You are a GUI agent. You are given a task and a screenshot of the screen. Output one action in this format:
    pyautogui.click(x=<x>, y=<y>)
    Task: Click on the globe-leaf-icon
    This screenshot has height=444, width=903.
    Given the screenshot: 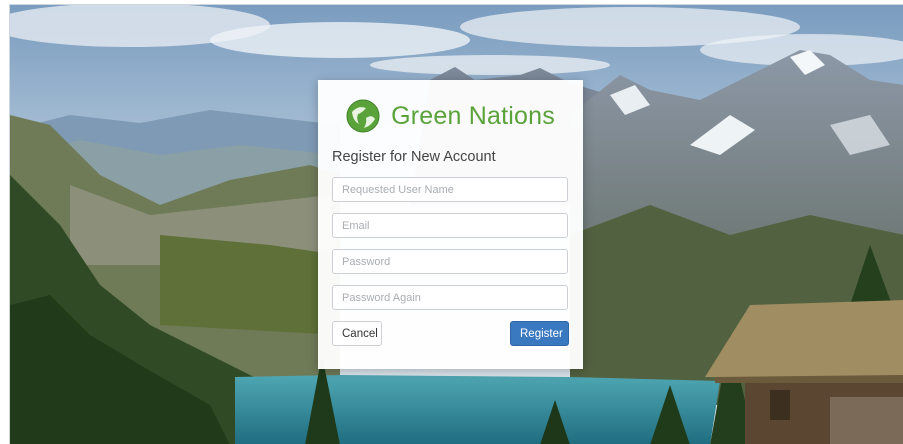 What is the action you would take?
    pyautogui.click(x=363, y=116)
    